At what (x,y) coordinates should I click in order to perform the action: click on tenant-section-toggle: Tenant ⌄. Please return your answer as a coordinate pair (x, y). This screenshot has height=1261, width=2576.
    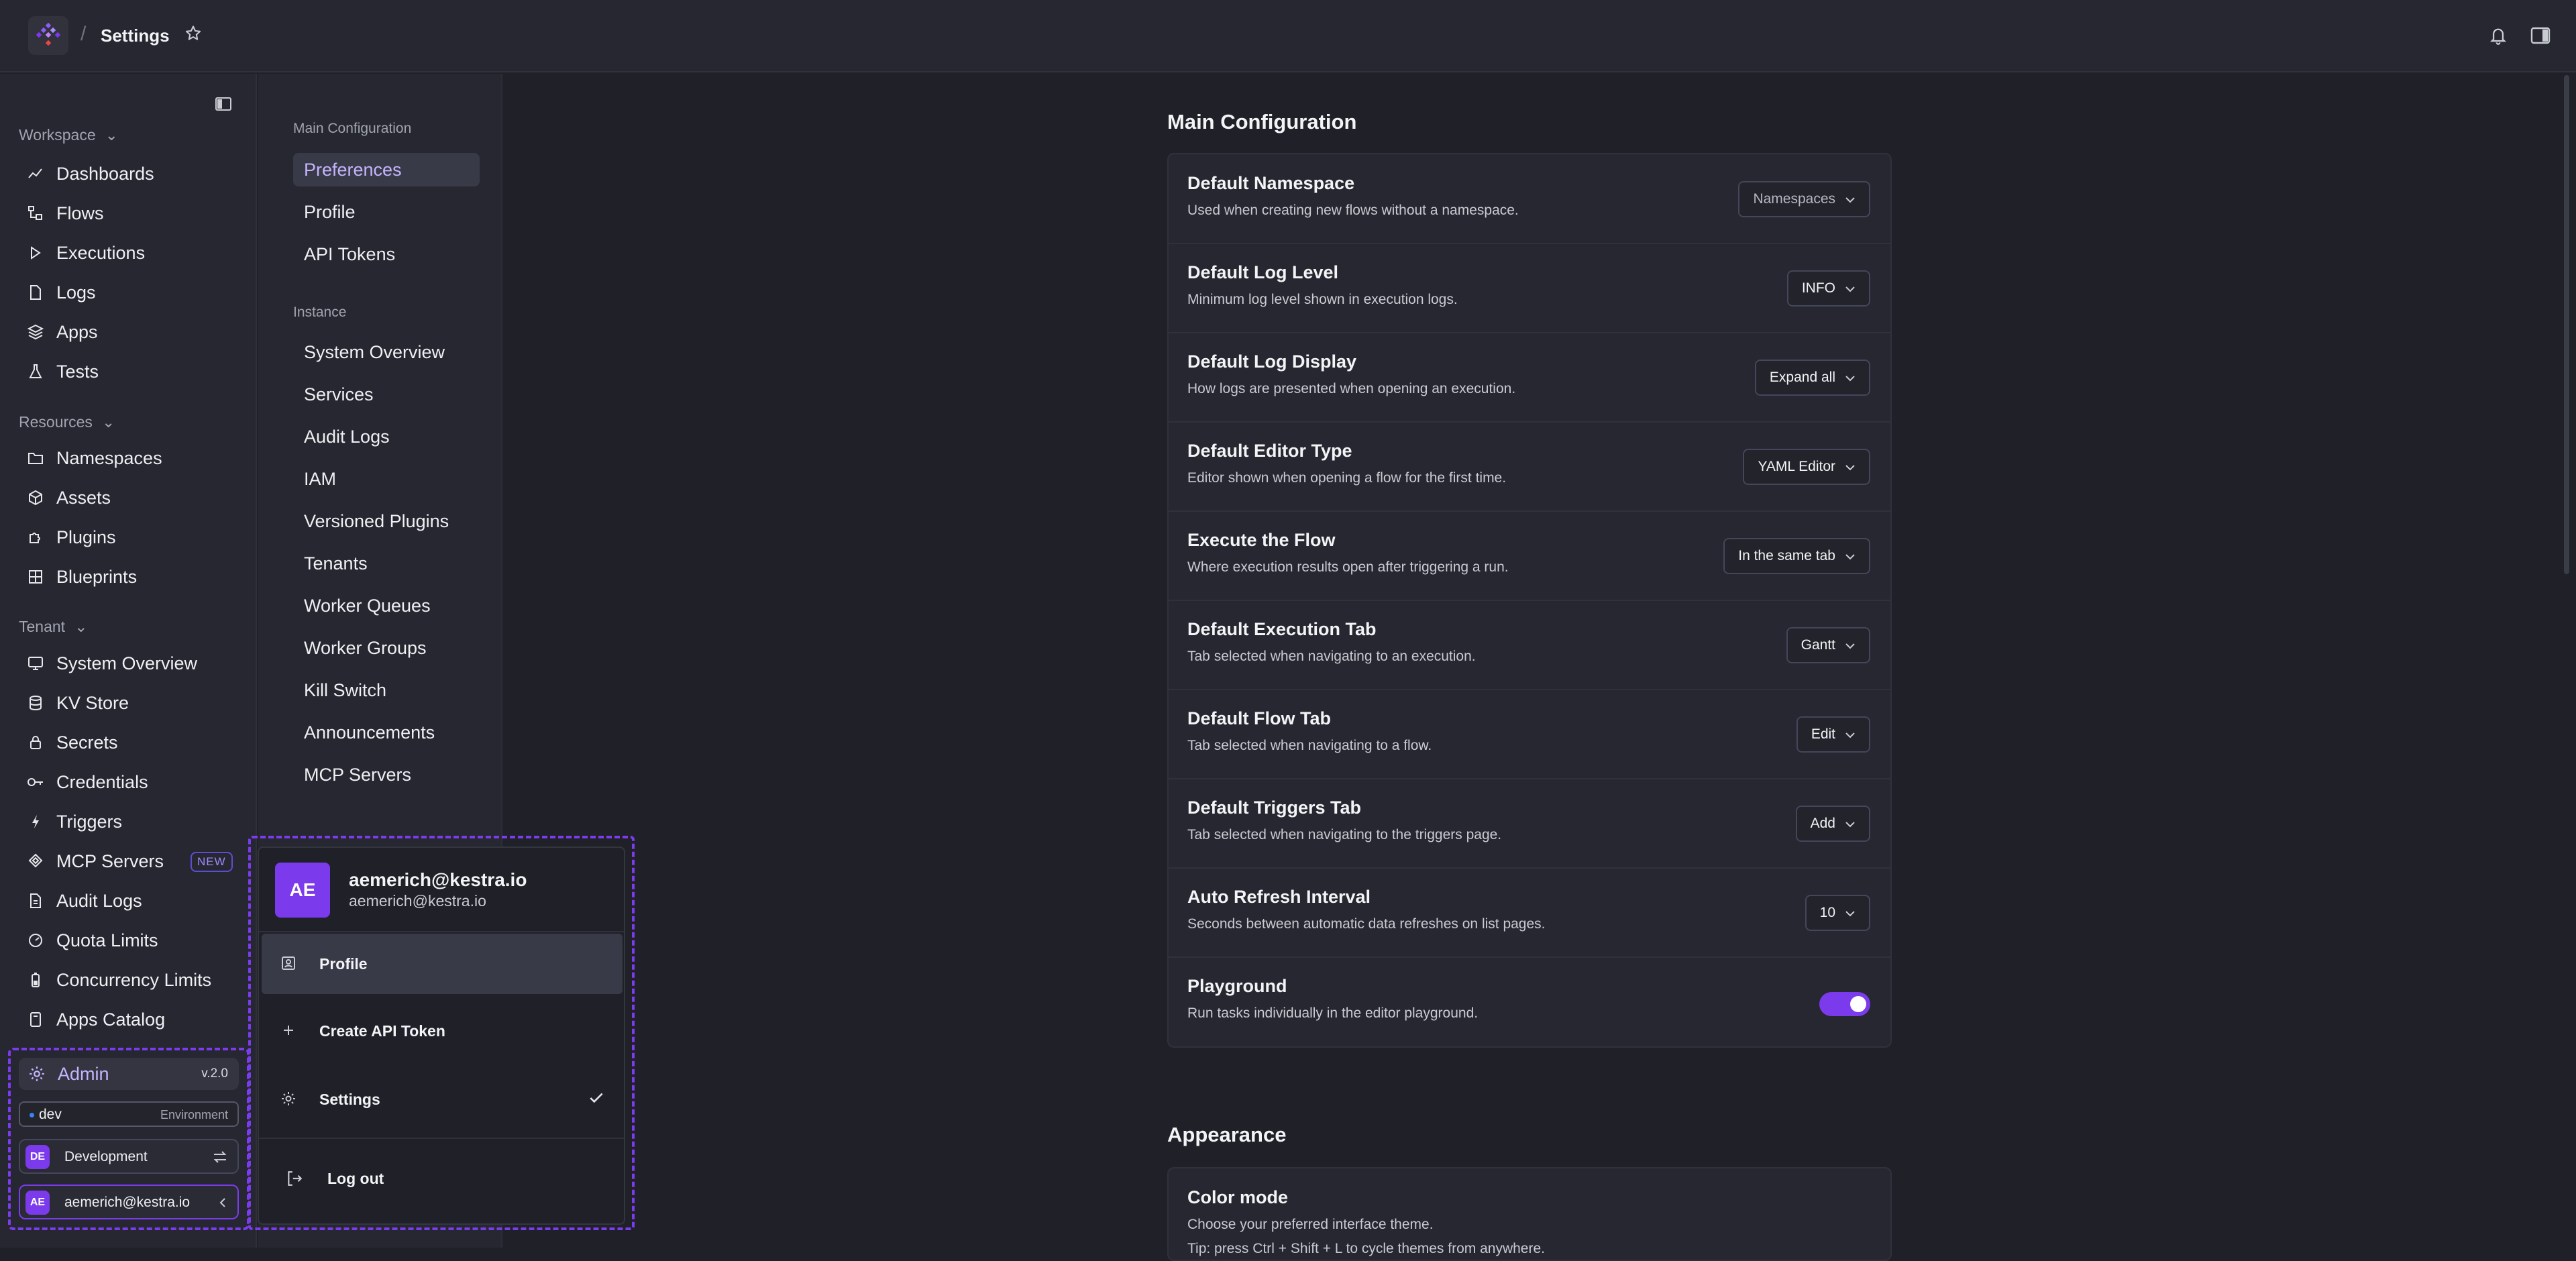
    Looking at the image, I should click on (53, 627).